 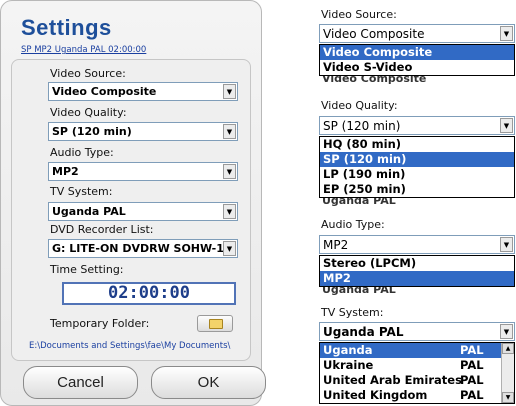 What do you see at coordinates (80, 382) in the screenshot?
I see `cancel-button: Cancel` at bounding box center [80, 382].